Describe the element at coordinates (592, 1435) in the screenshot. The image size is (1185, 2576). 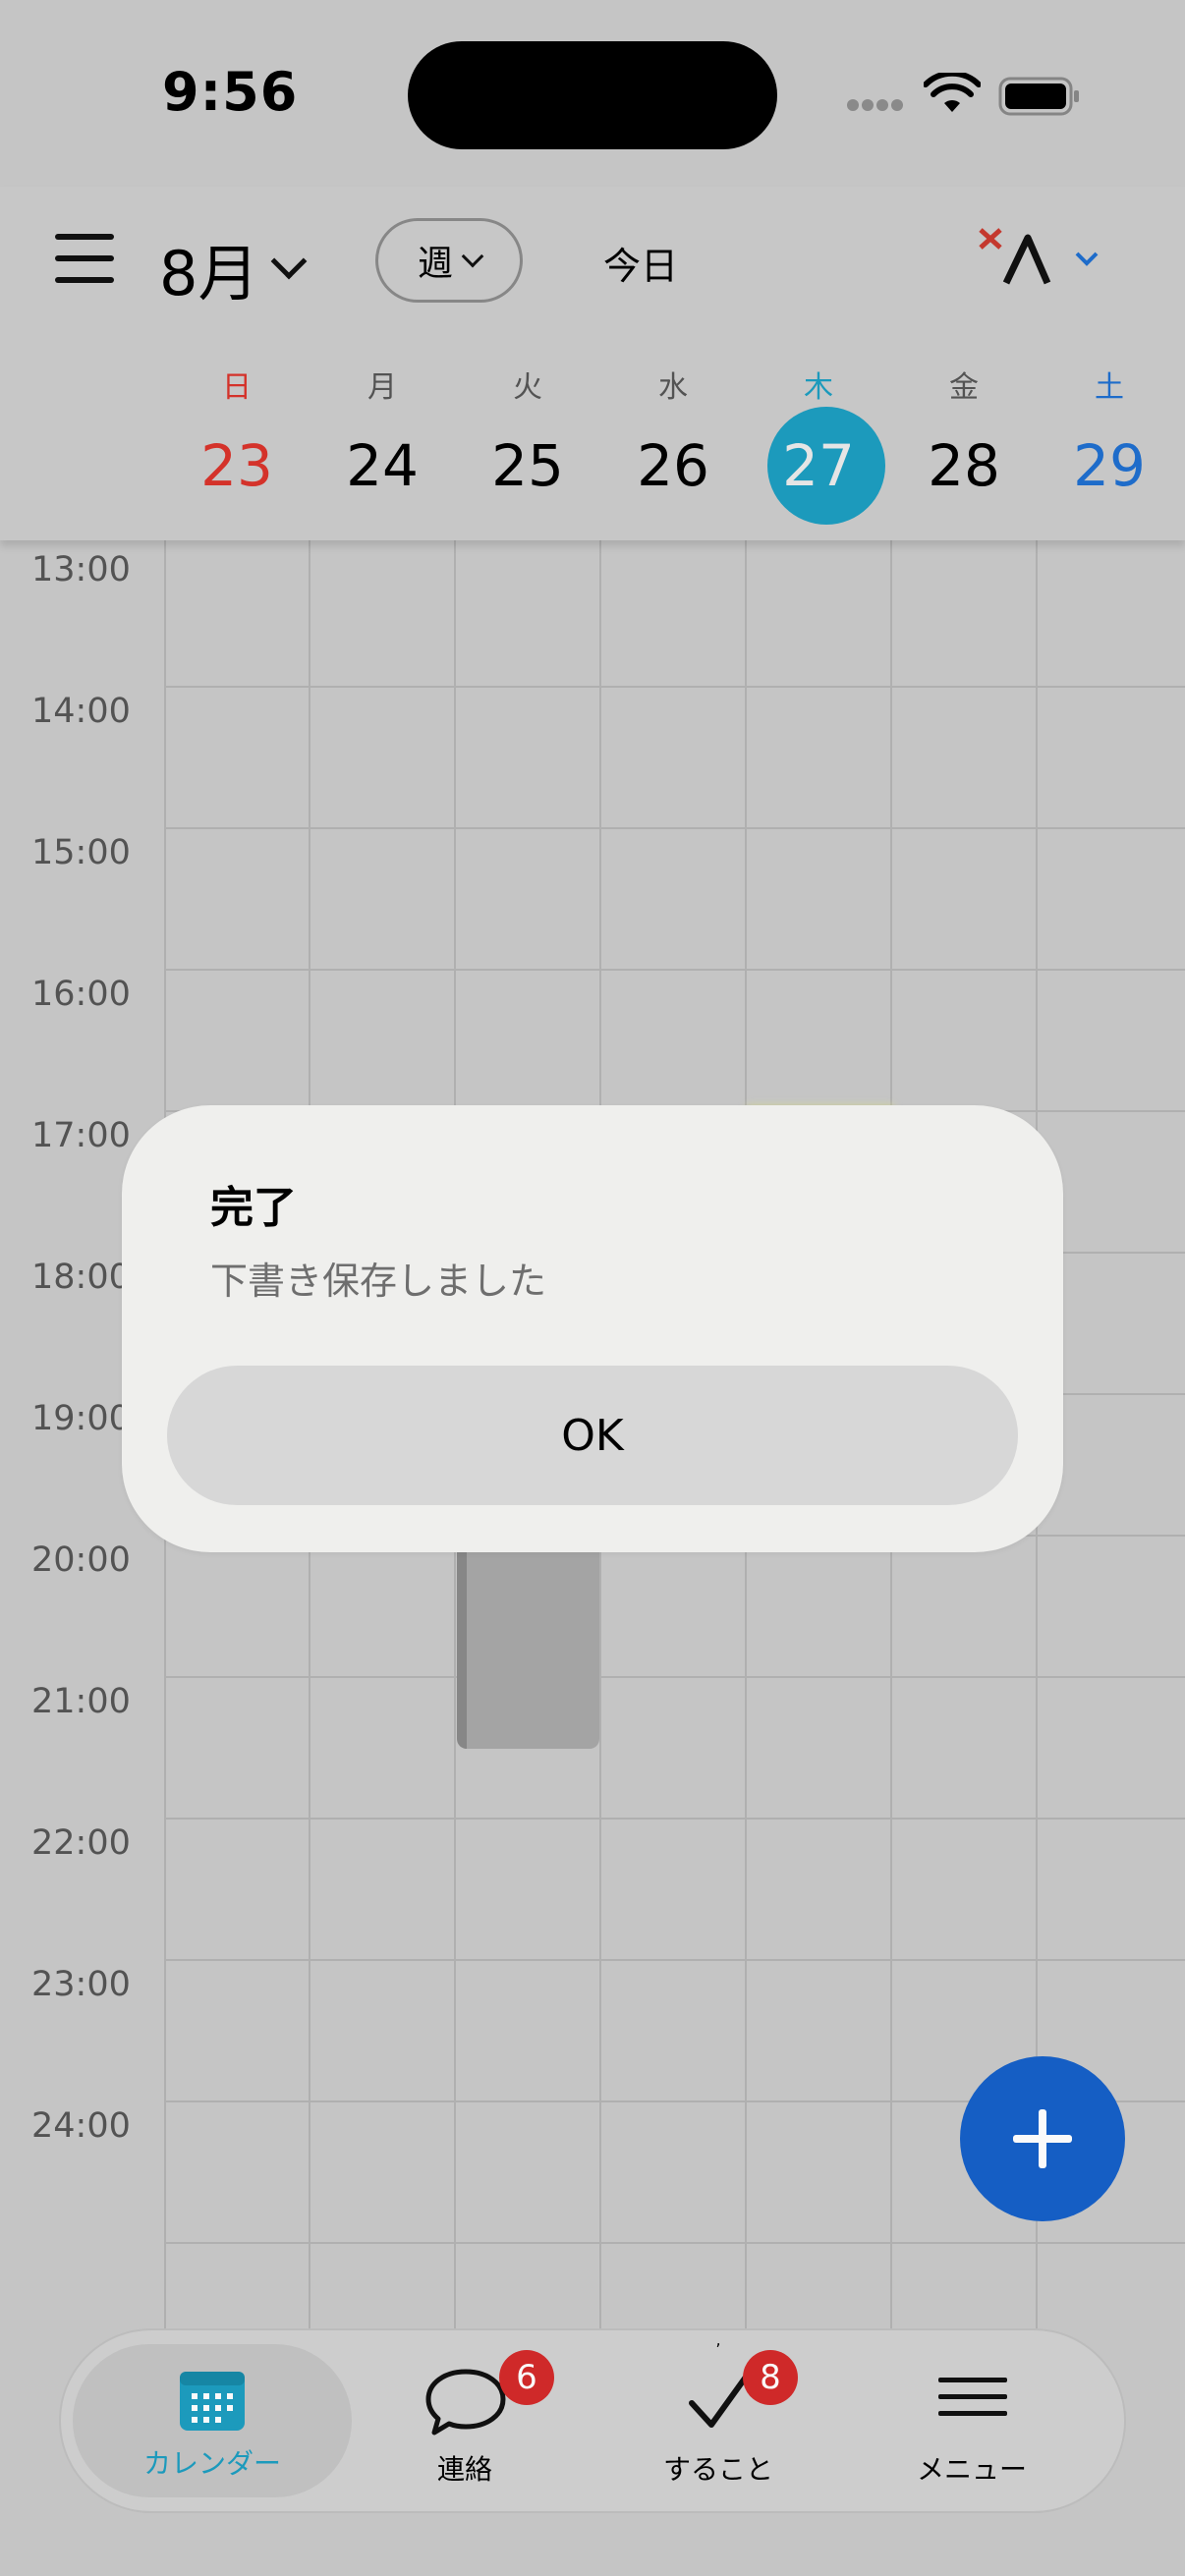
I see `ok-button: OK` at that location.